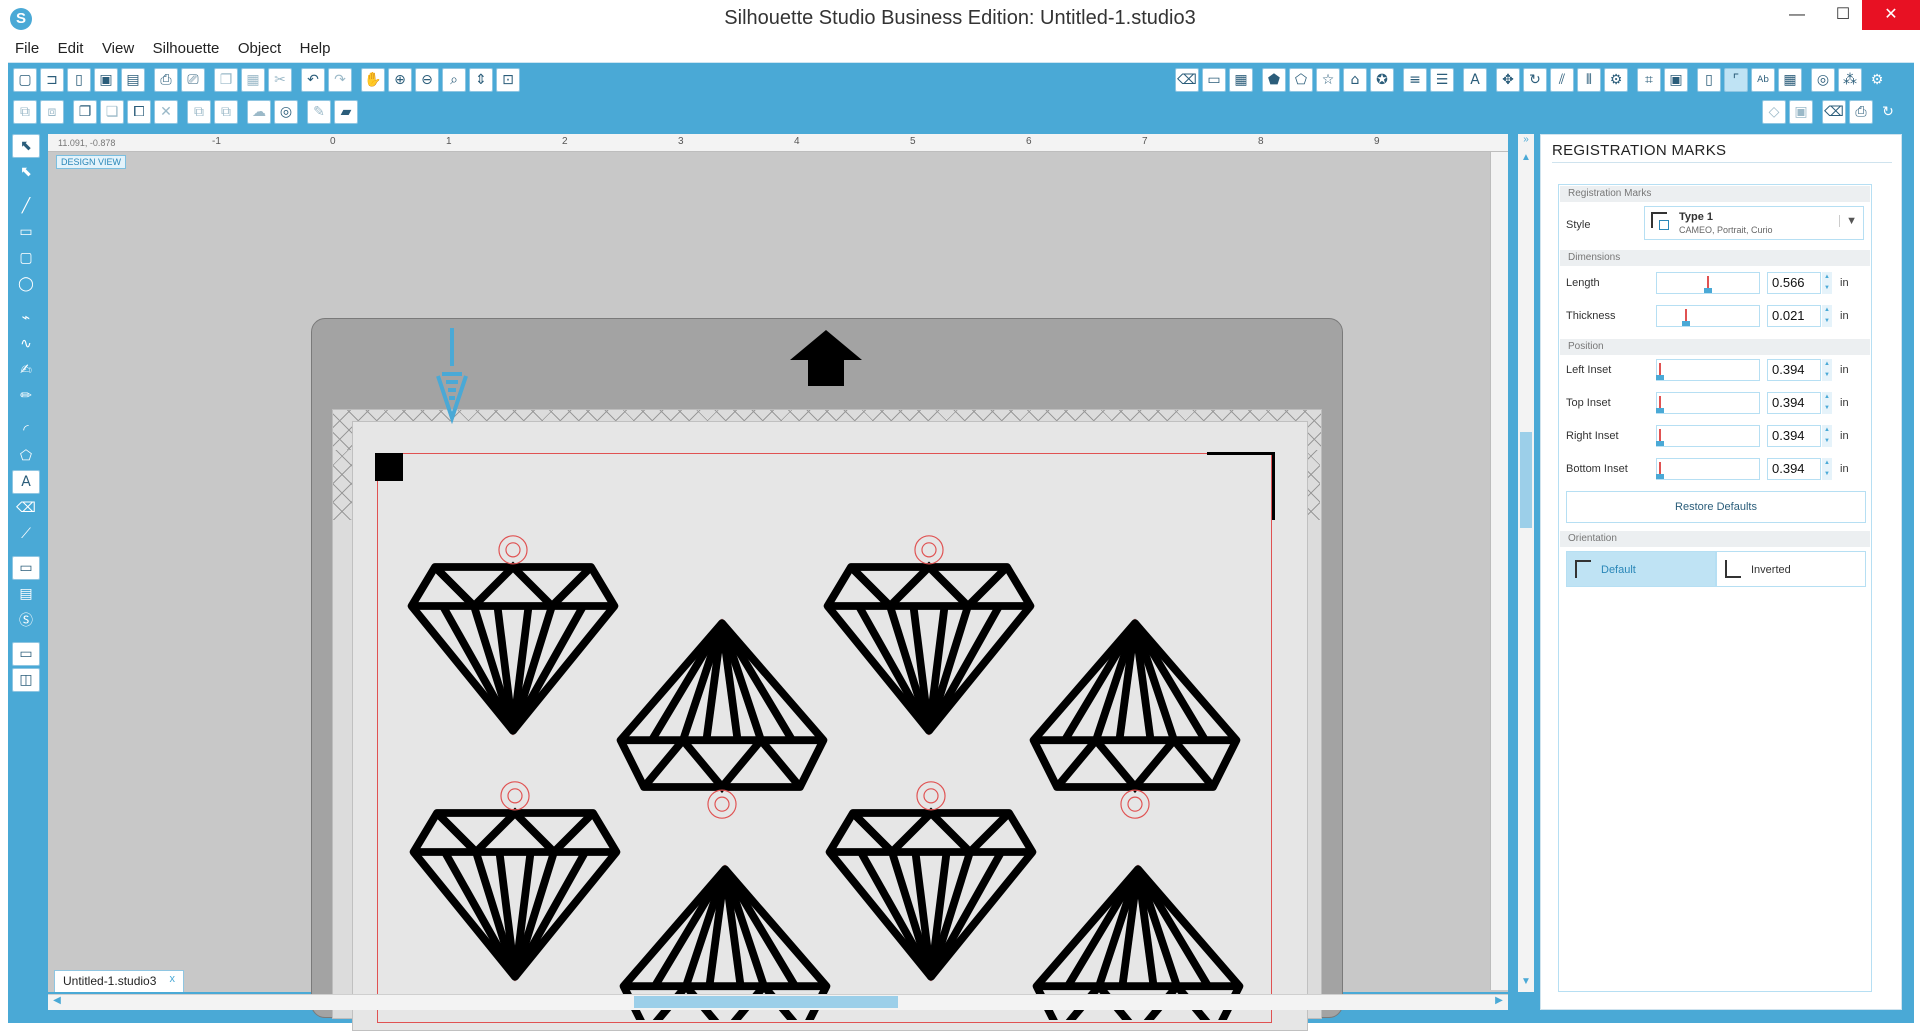  Describe the element at coordinates (1763, 80) in the screenshot. I see `text-to-path-icon: Ab` at that location.